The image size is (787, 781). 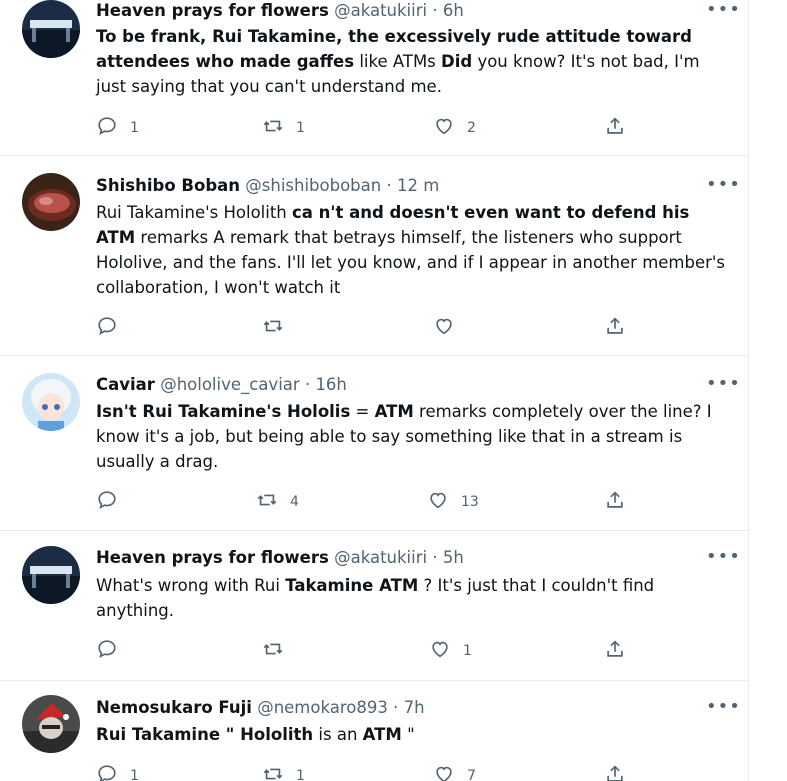 What do you see at coordinates (230, 384) in the screenshot?
I see `handle: @hololive_caviar` at bounding box center [230, 384].